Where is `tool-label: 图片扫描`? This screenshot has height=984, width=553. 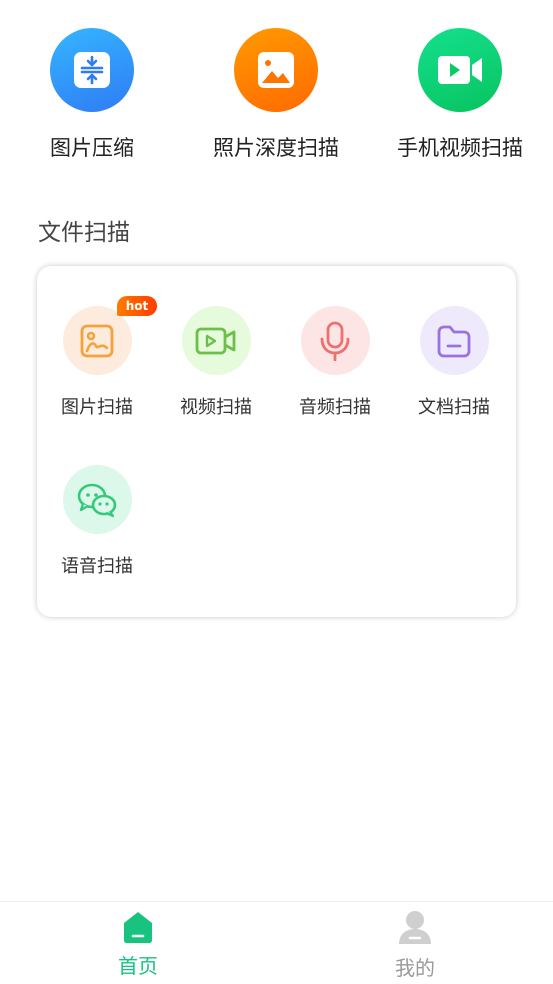
tool-label: 图片扫描 is located at coordinates (97, 407).